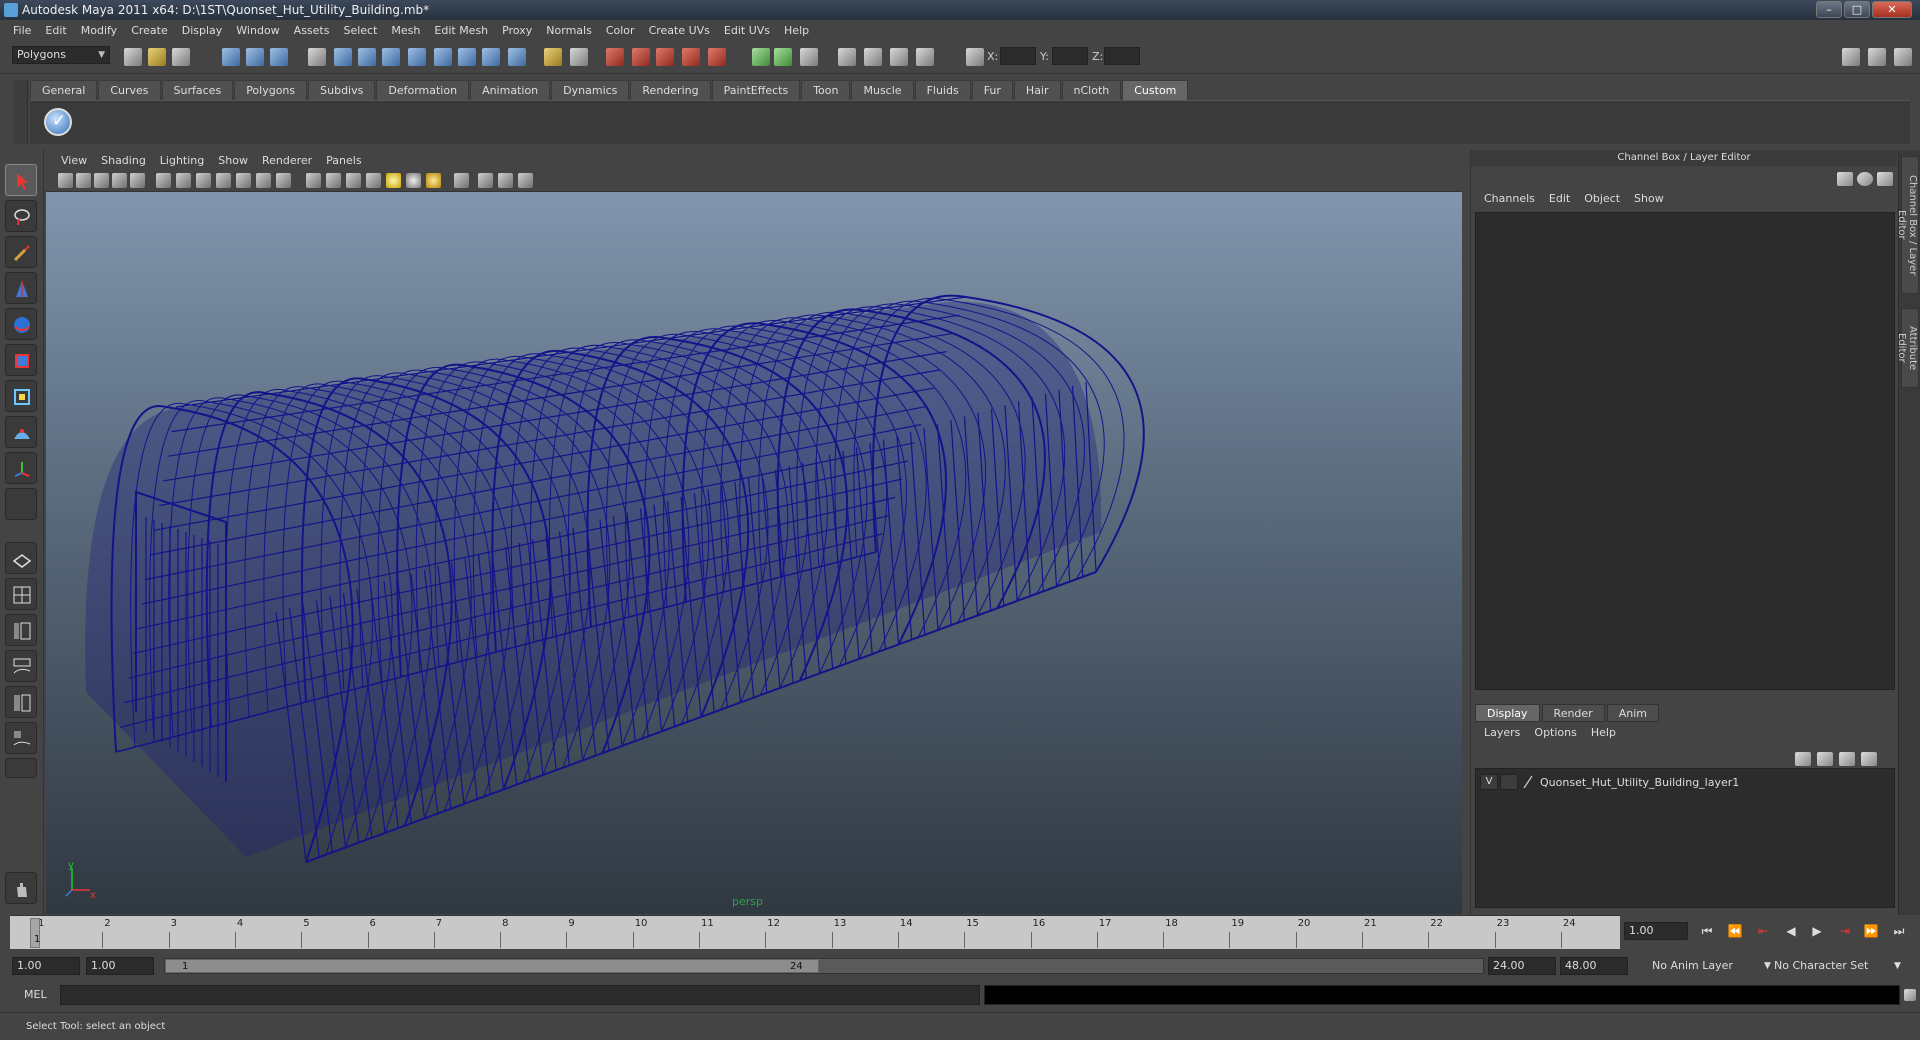 The height and width of the screenshot is (1040, 1920). I want to click on select-object-icon, so click(255, 57).